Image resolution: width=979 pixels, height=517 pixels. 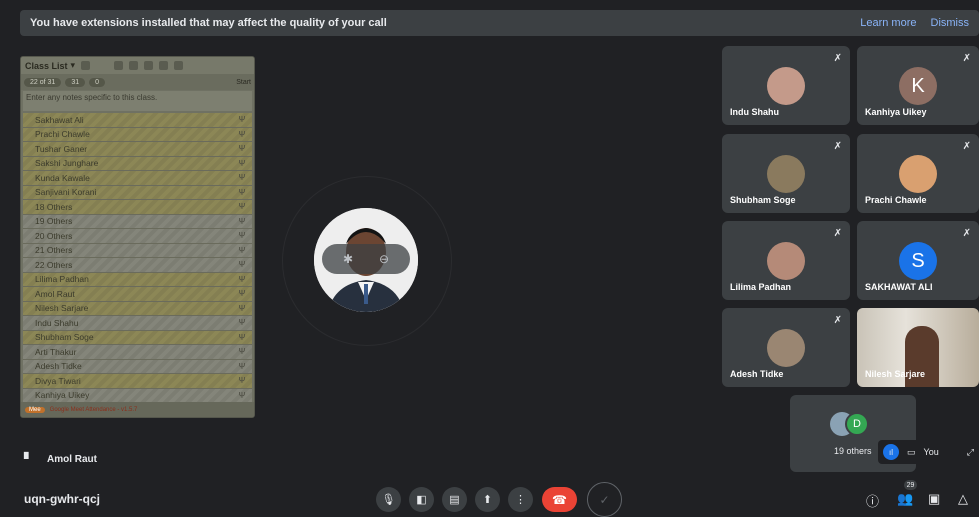 What do you see at coordinates (137, 308) in the screenshot?
I see `student-row: Nilesh Sarjare Ψ` at bounding box center [137, 308].